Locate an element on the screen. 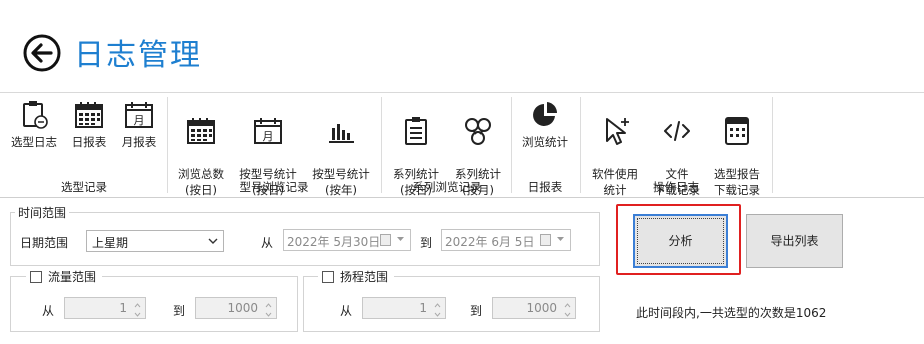 The width and height of the screenshot is (924, 344). date-range-value: 上星期 is located at coordinates (110, 243).